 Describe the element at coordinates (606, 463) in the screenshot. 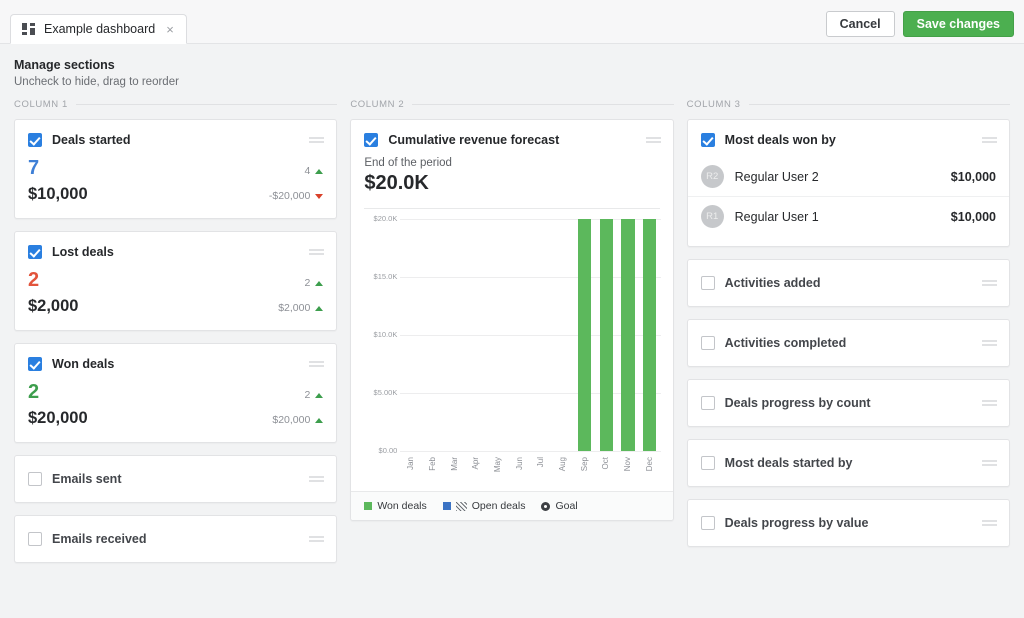

I see `x-axis-tick-label: Oct` at that location.